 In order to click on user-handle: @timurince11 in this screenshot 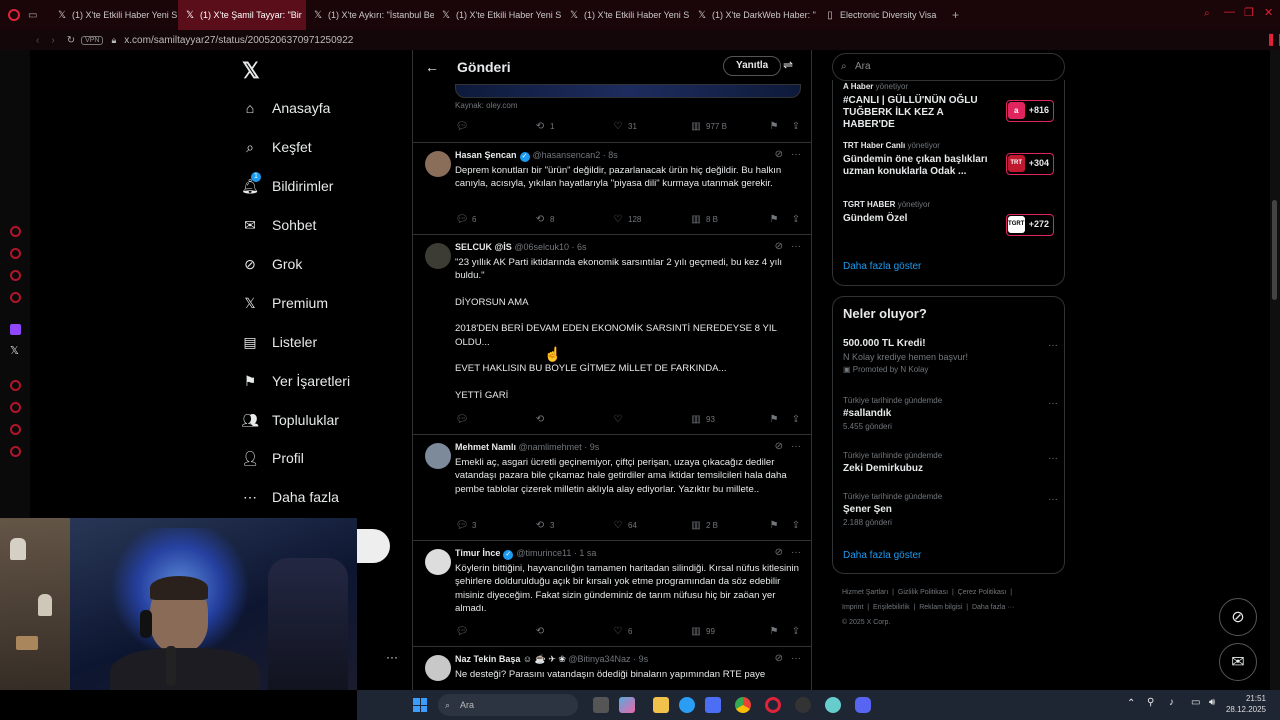, I will do `click(543, 553)`.